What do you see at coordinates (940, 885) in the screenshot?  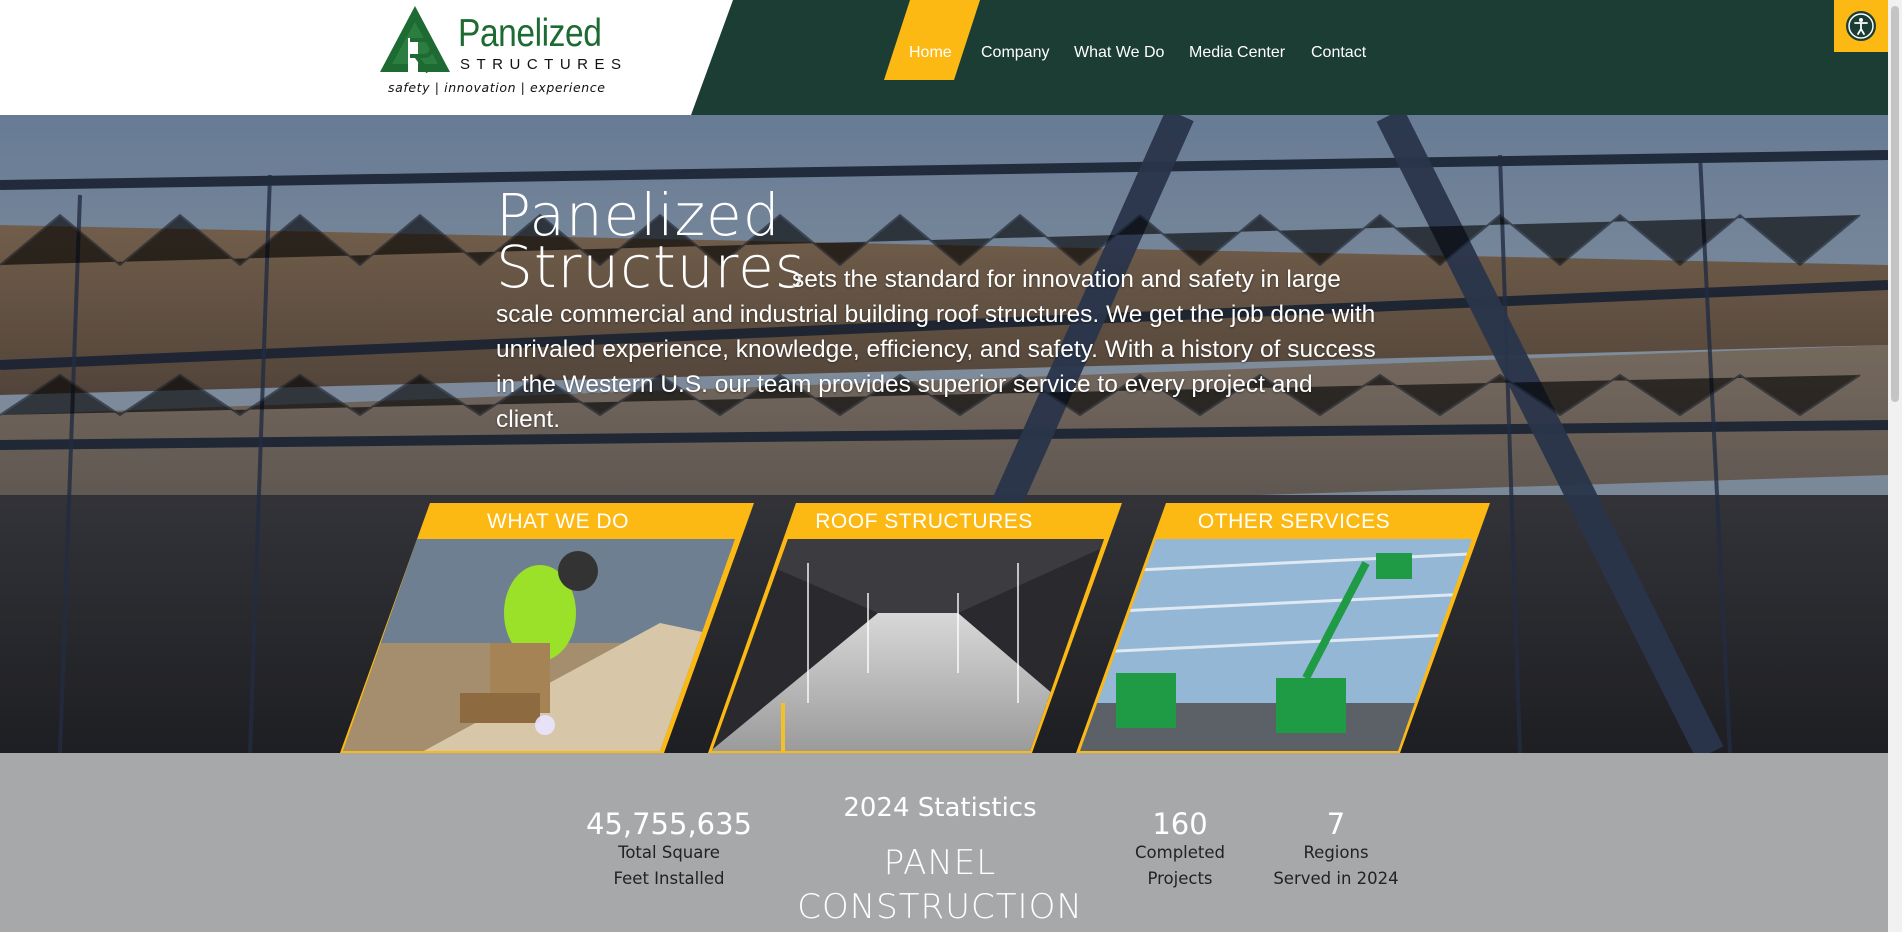 I see `stats-subheading: PANEL CONSTRUCTION` at bounding box center [940, 885].